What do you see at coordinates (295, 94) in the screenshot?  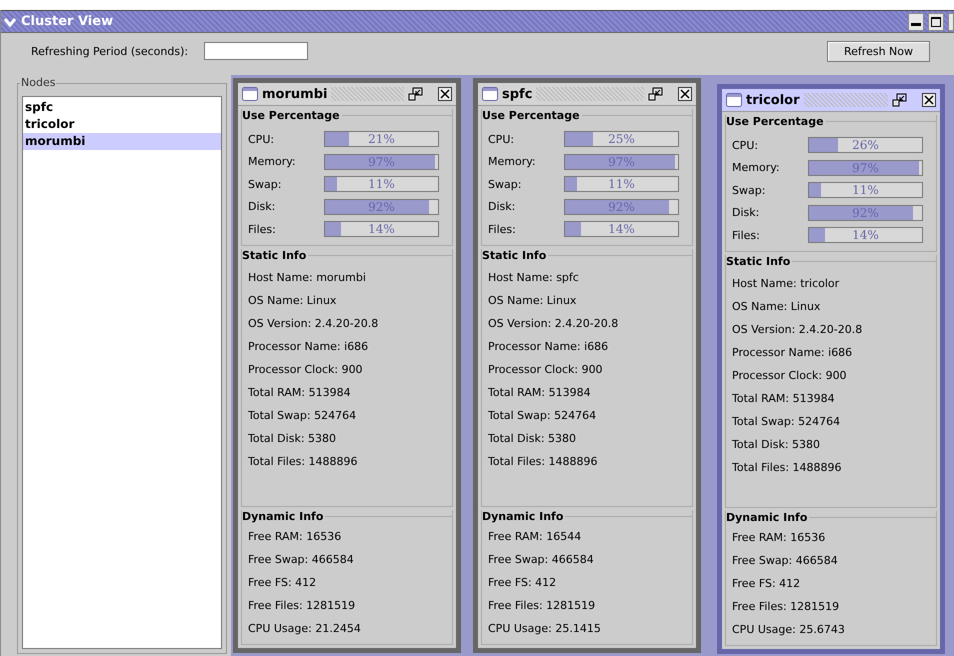 I see `frame-title: morumbi` at bounding box center [295, 94].